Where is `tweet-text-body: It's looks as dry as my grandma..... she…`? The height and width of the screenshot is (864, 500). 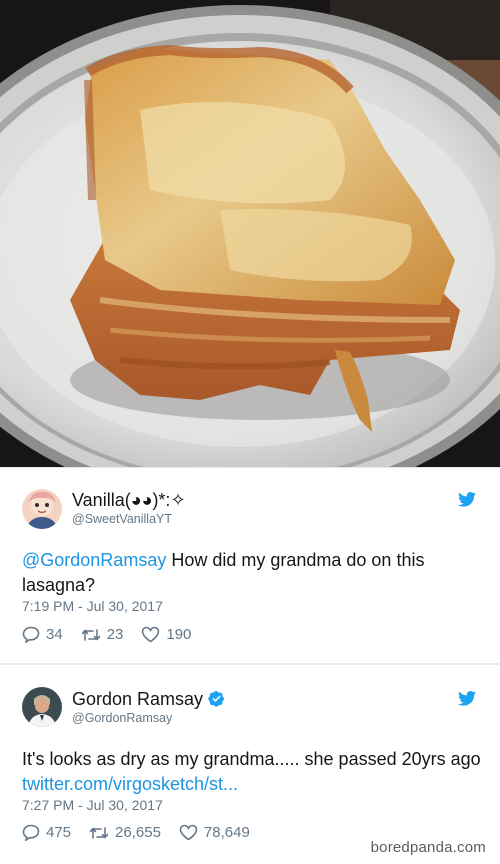 tweet-text-body: It's looks as dry as my grandma..... she… is located at coordinates (251, 759).